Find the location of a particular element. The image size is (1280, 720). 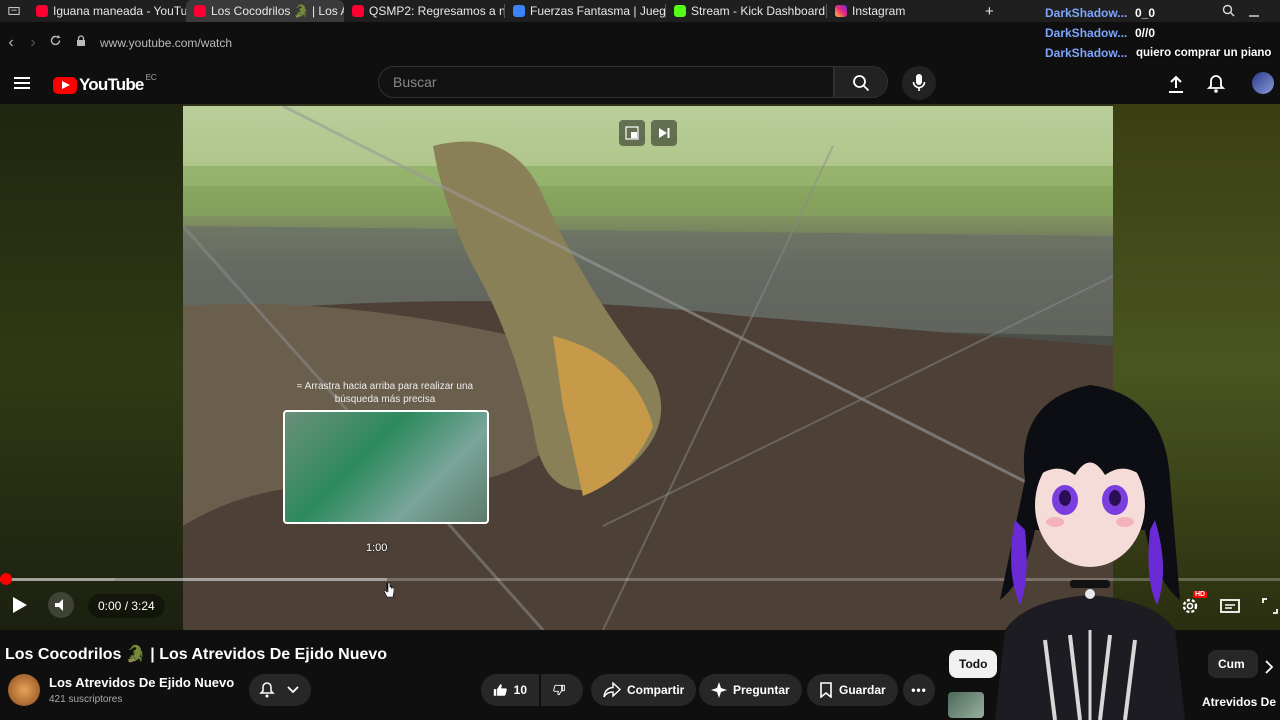

thumbs-up-icon is located at coordinates (500, 690).